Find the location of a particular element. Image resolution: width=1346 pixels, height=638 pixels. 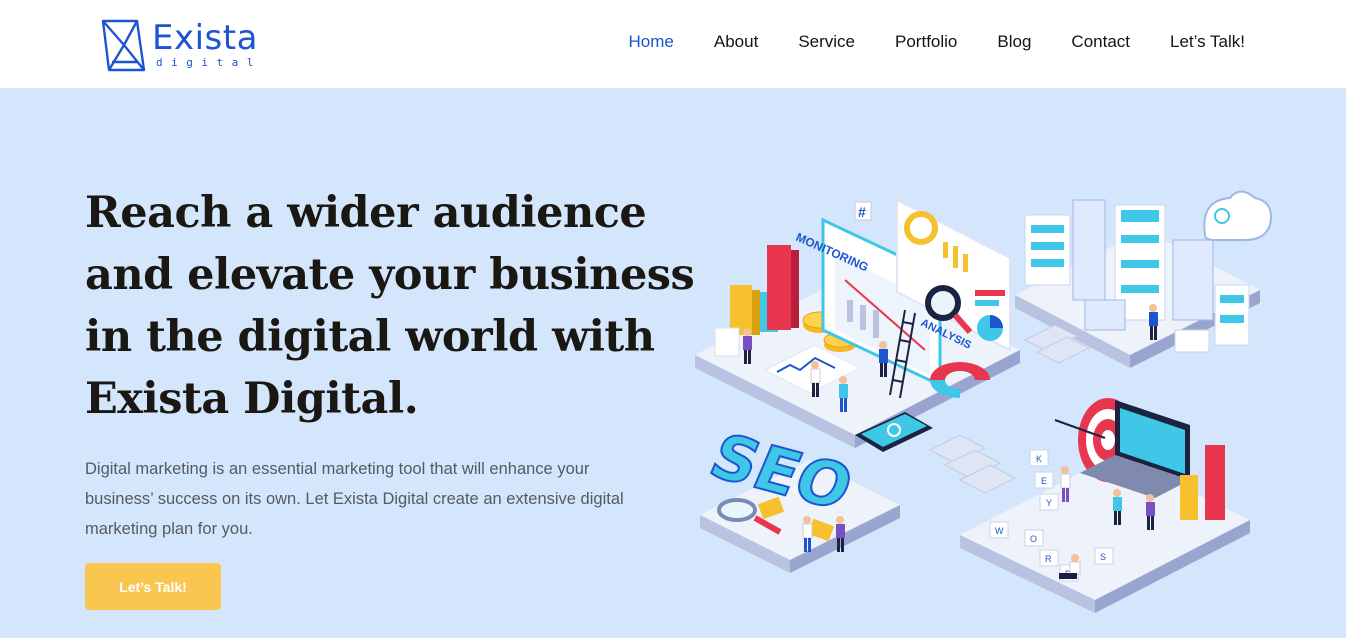

nav-item-home: Home is located at coordinates (651, 42).